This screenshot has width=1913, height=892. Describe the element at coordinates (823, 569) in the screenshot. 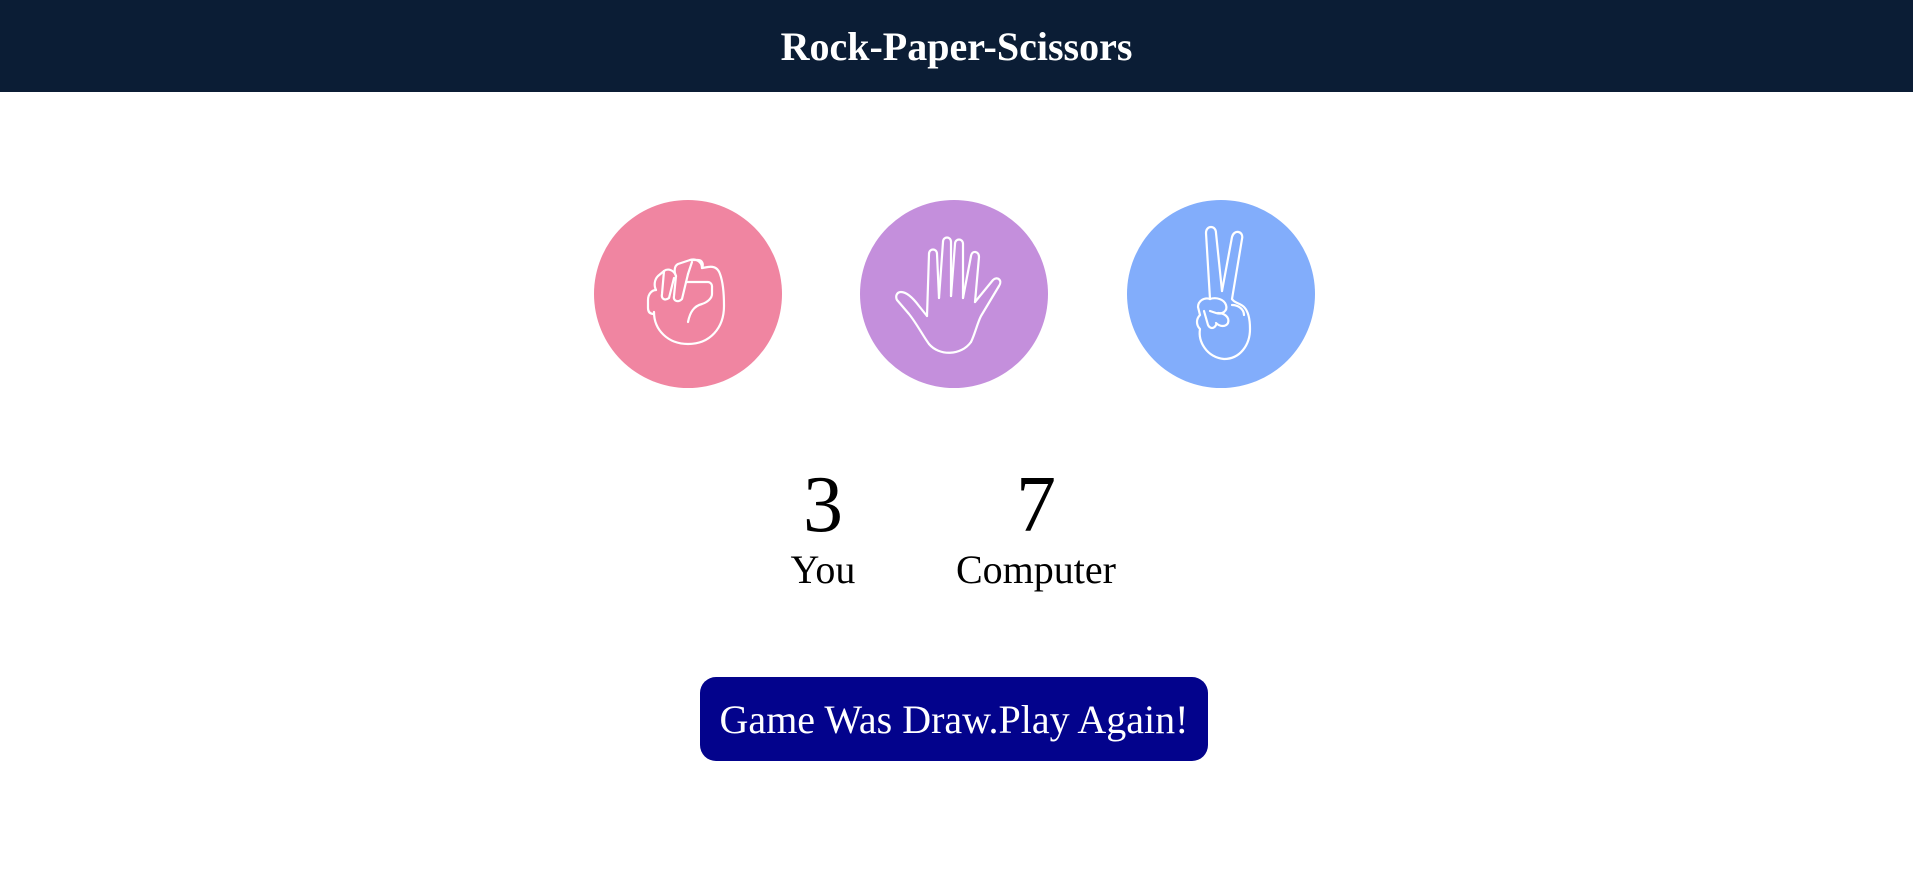

I see `player-score-label: You` at that location.